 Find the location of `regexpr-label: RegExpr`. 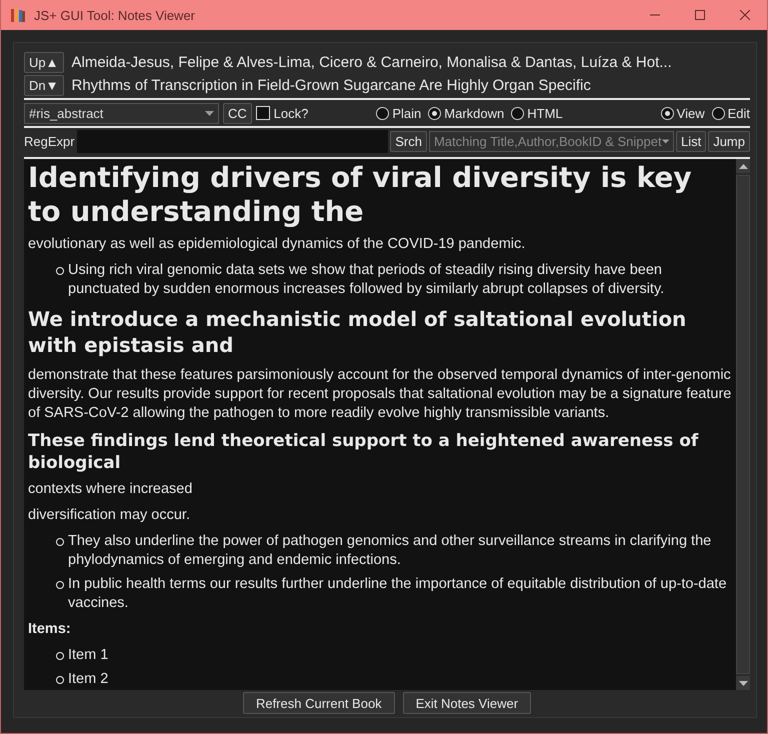

regexpr-label: RegExpr is located at coordinates (49, 141).